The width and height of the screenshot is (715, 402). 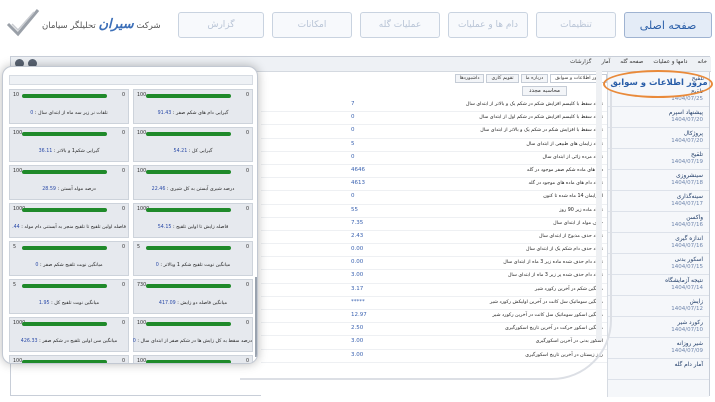 What do you see at coordinates (357, 262) in the screenshot?
I see `stat-value: 0.00` at bounding box center [357, 262].